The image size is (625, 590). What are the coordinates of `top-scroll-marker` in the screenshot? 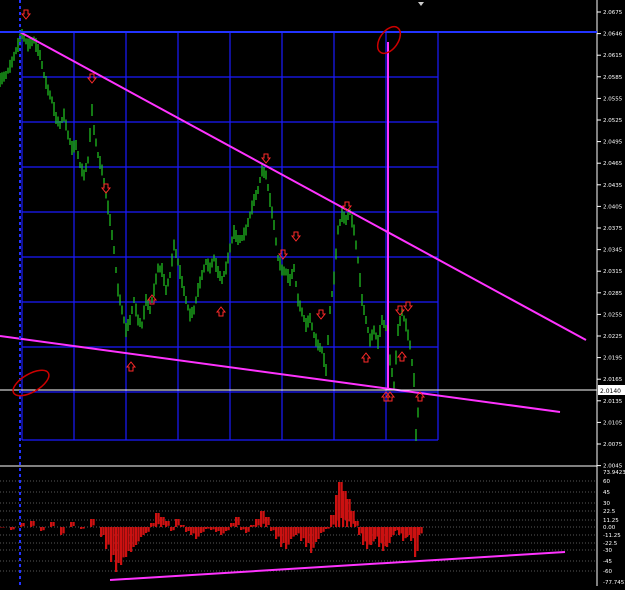 It's located at (421, 4).